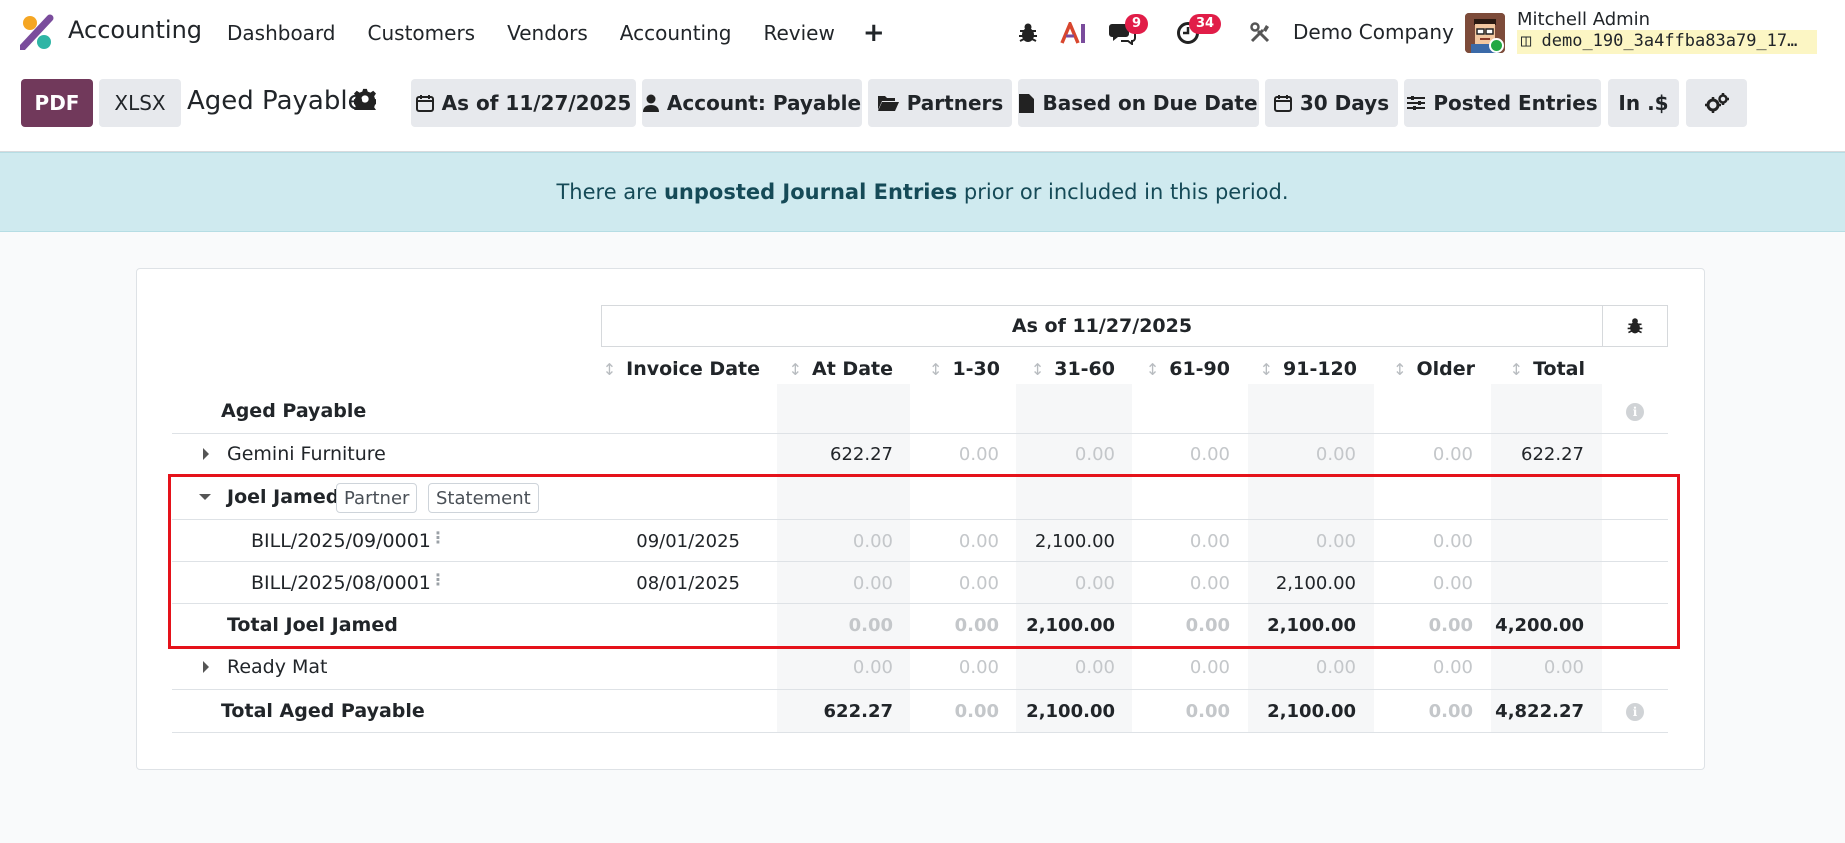 Image resolution: width=1845 pixels, height=843 pixels. I want to click on total-91-120: 2,100.00, so click(1311, 711).